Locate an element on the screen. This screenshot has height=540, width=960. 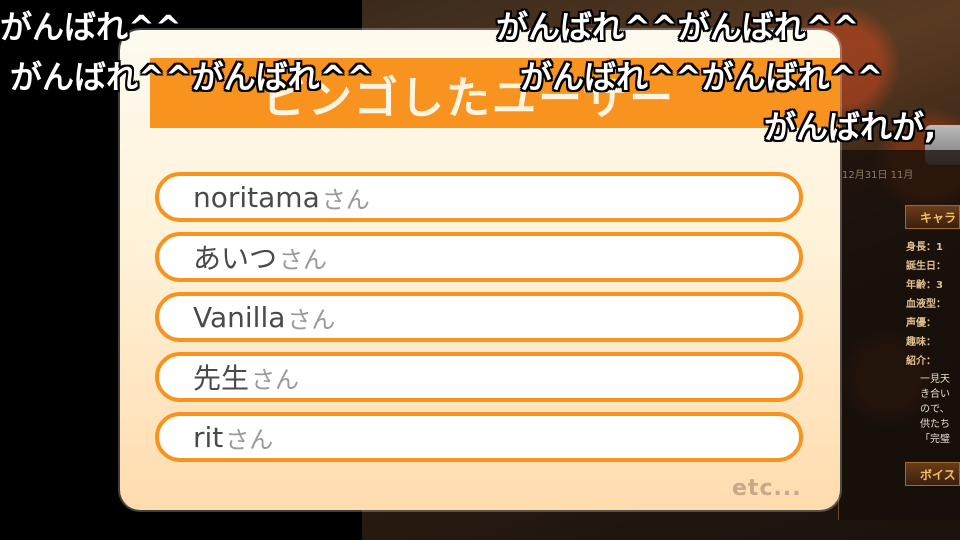
user-name: 先生 is located at coordinates (221, 378).